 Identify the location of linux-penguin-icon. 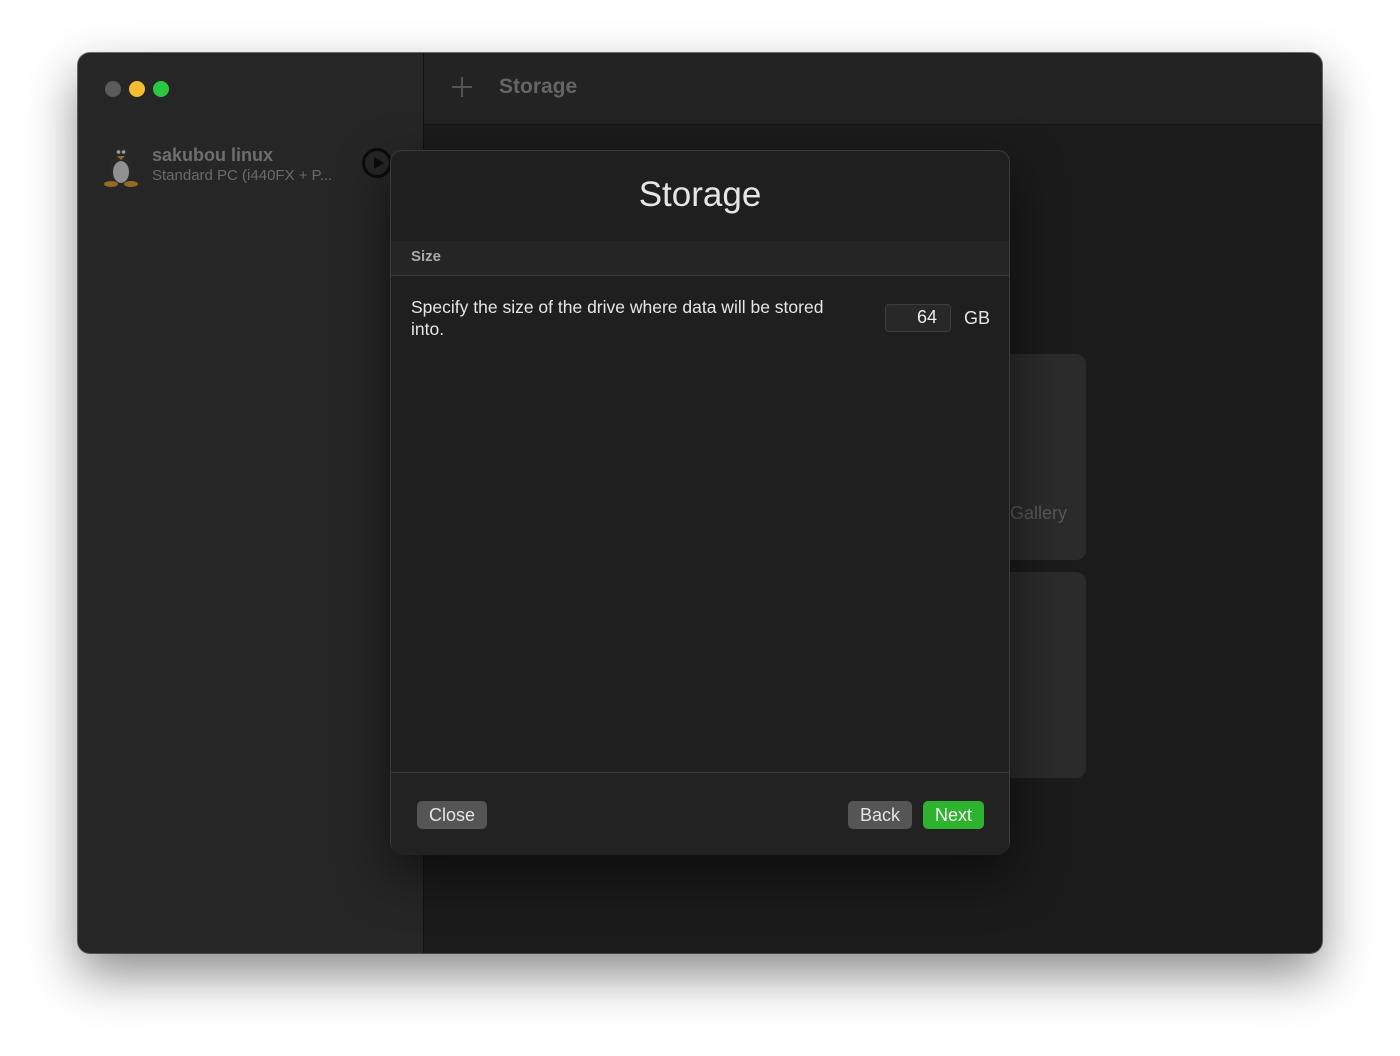
(121, 166).